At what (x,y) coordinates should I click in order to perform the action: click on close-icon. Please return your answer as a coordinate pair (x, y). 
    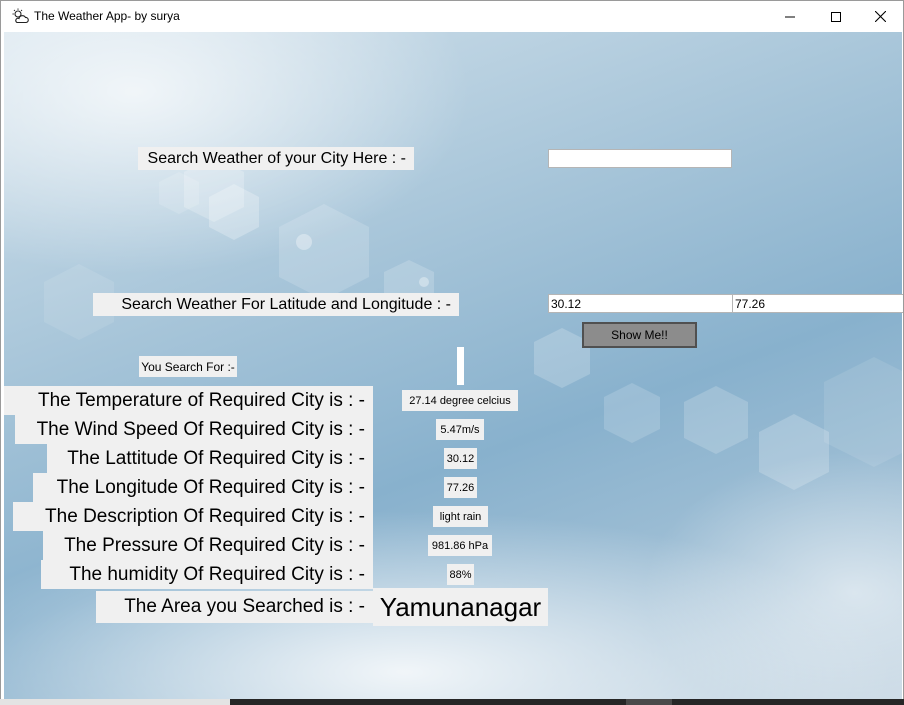
    Looking at the image, I should click on (880, 16).